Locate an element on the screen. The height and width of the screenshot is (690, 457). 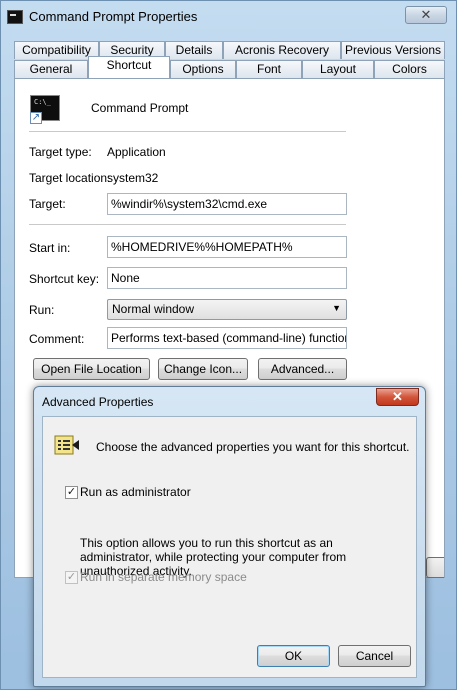
start-in-label: Start in: is located at coordinates (50, 248).